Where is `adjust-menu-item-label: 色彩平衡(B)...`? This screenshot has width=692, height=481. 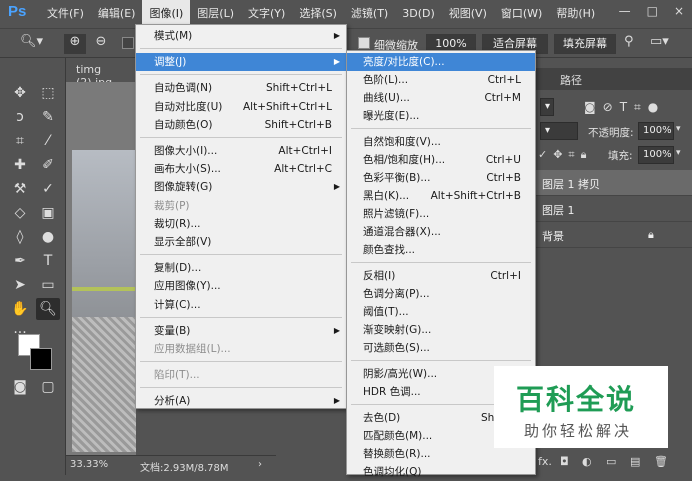
adjust-menu-item-label: 色彩平衡(B)... is located at coordinates (397, 178).